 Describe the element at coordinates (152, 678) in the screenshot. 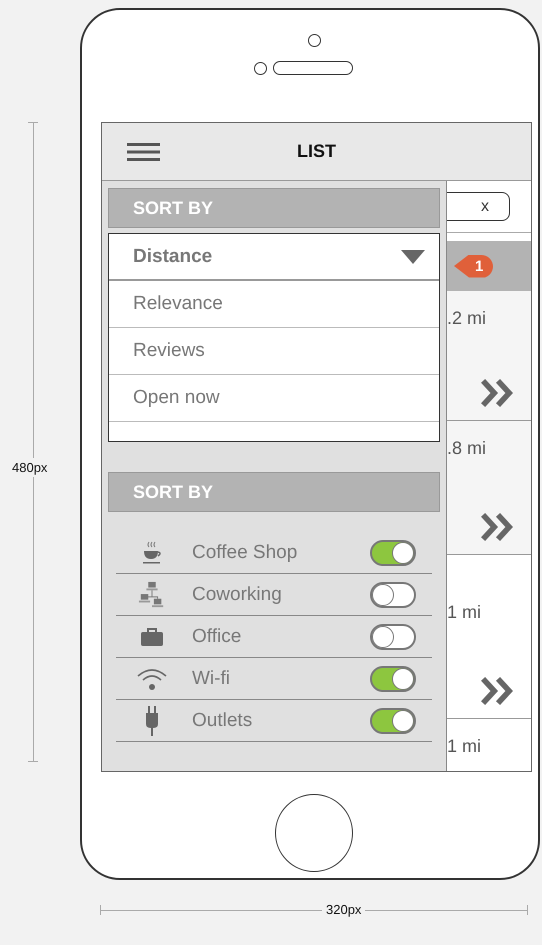

I see `wifi-icon` at that location.